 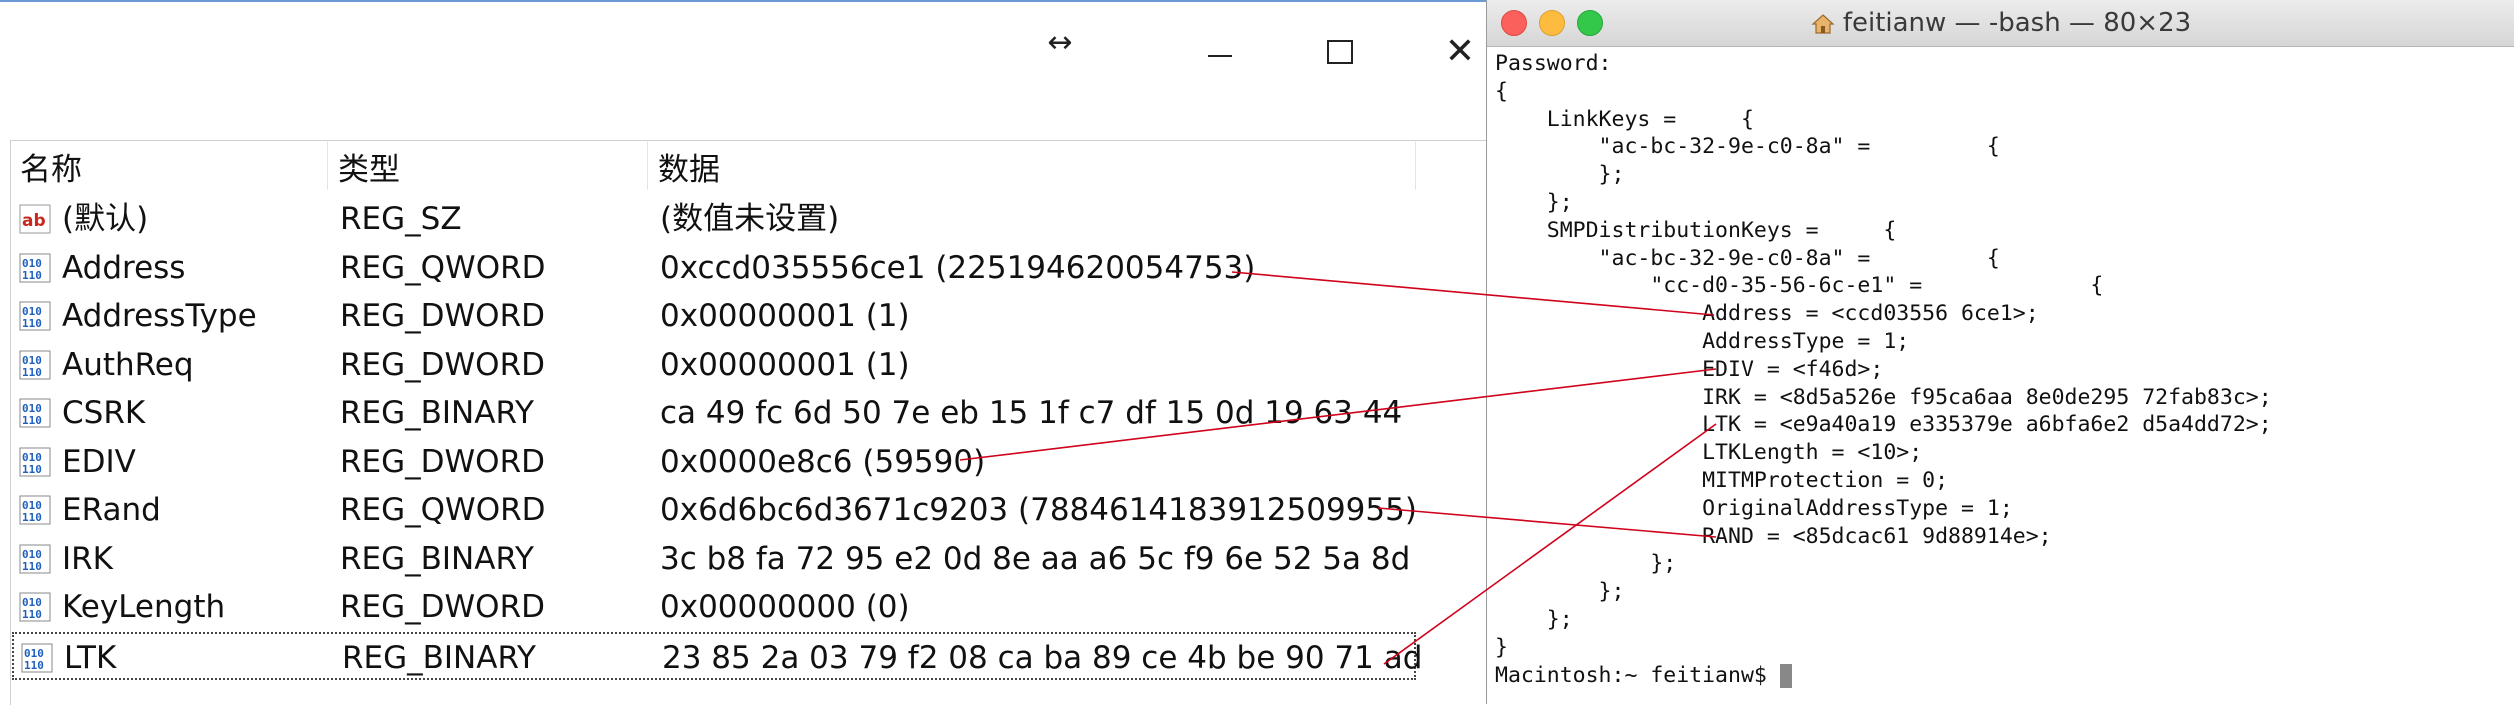 I want to click on value-name: AuthReq, so click(x=128, y=364).